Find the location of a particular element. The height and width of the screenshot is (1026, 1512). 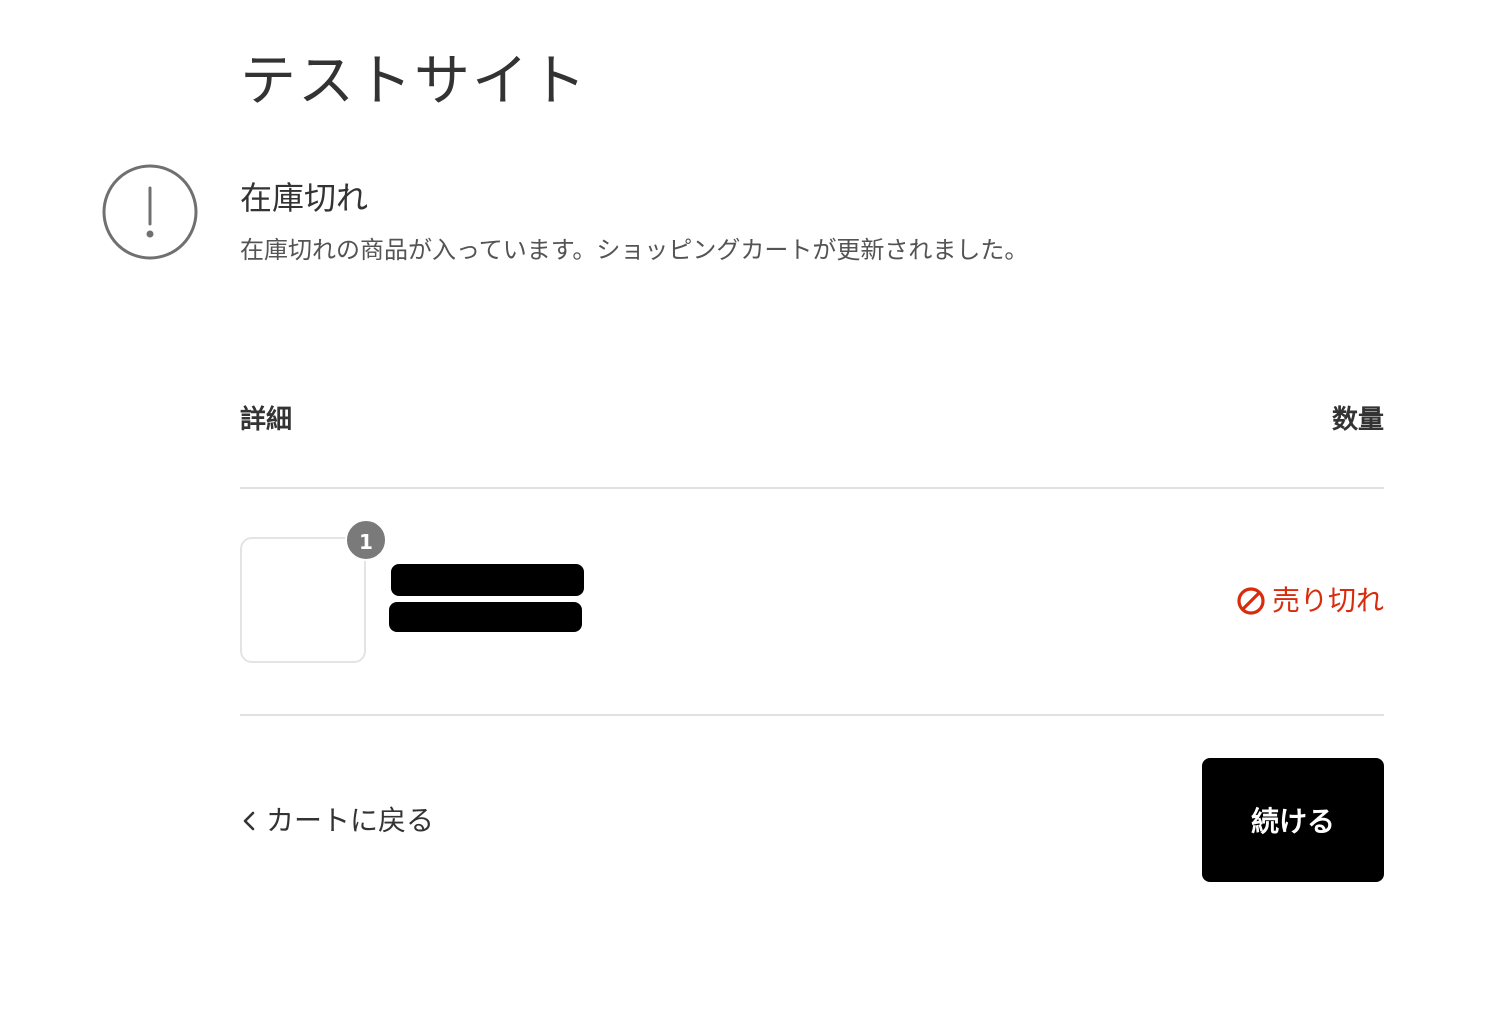

back-to-cart-label: カートに戻る is located at coordinates (350, 820).